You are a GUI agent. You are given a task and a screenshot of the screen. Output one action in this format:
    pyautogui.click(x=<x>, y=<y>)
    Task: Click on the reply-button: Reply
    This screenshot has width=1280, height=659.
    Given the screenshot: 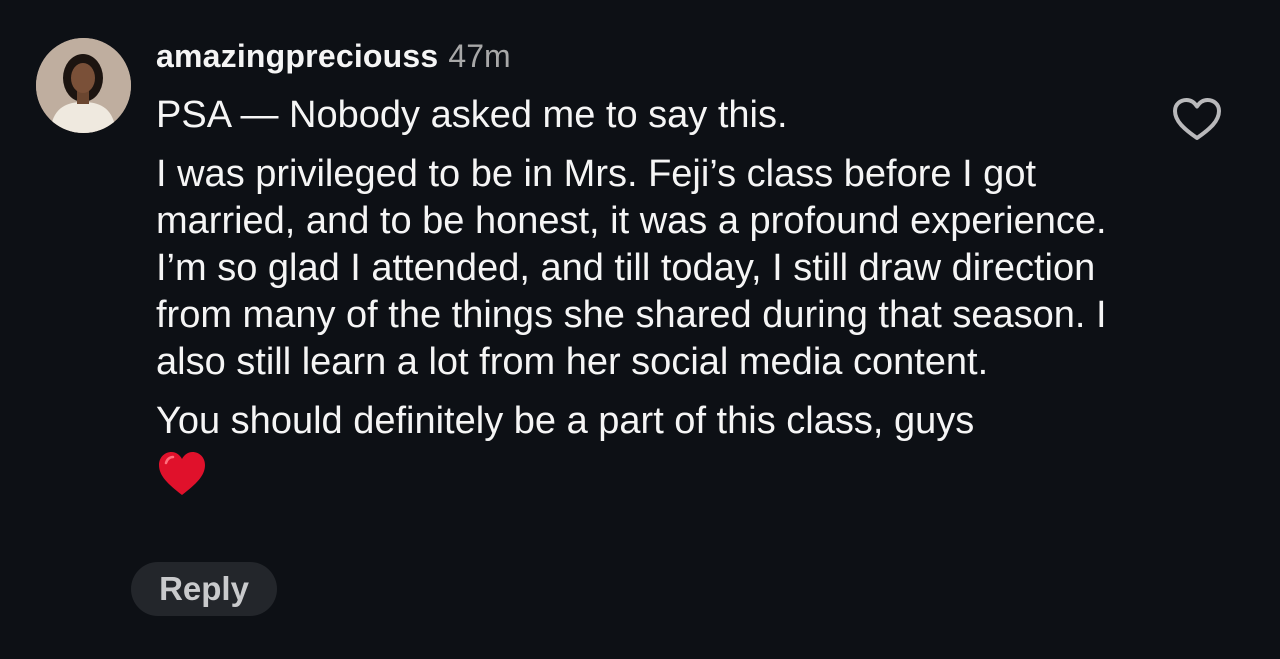 What is the action you would take?
    pyautogui.click(x=204, y=589)
    